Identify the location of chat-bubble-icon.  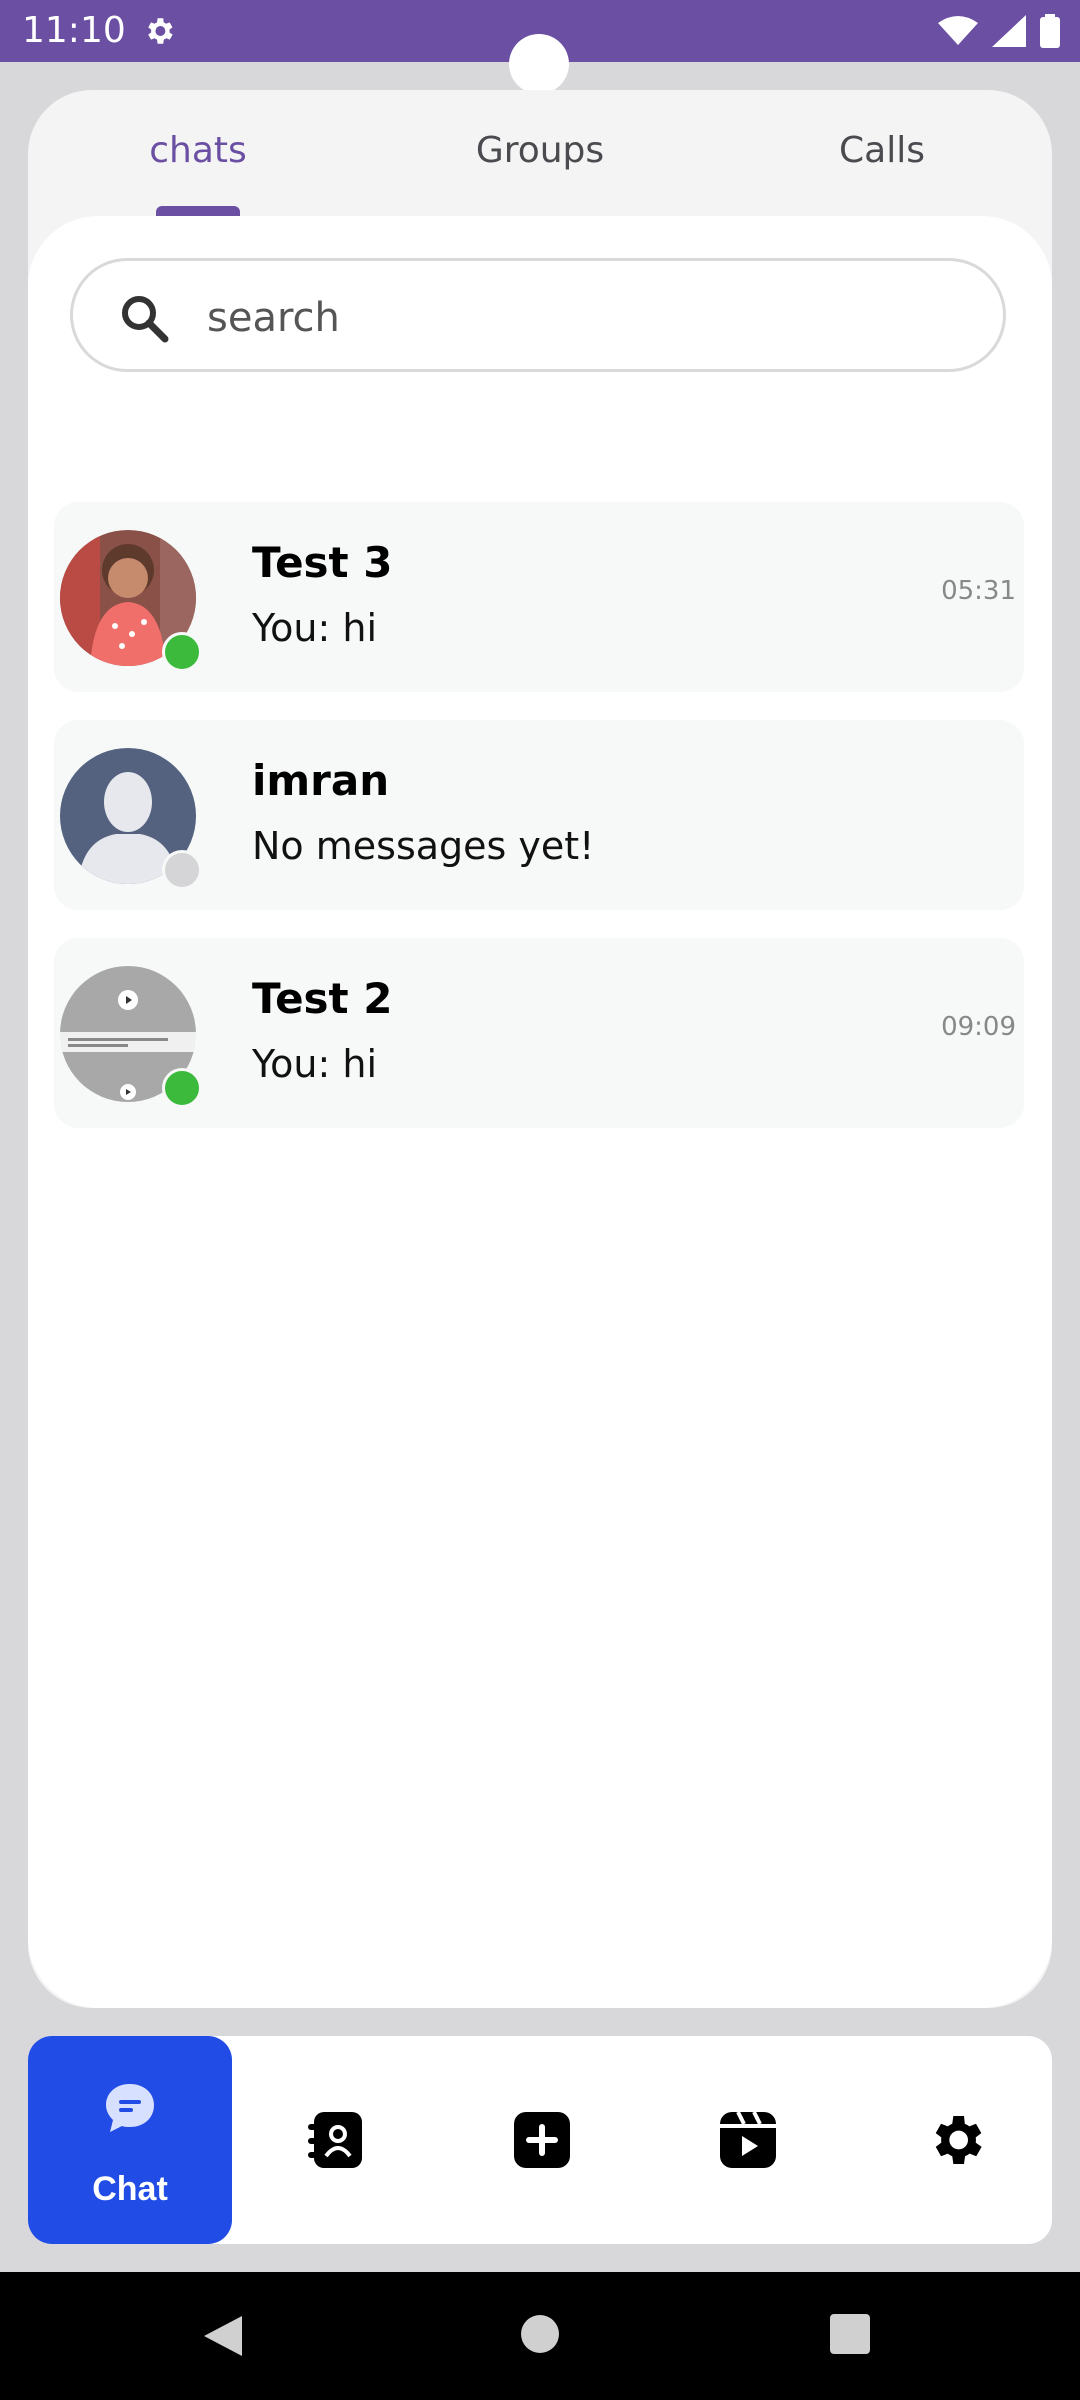
(130, 2108).